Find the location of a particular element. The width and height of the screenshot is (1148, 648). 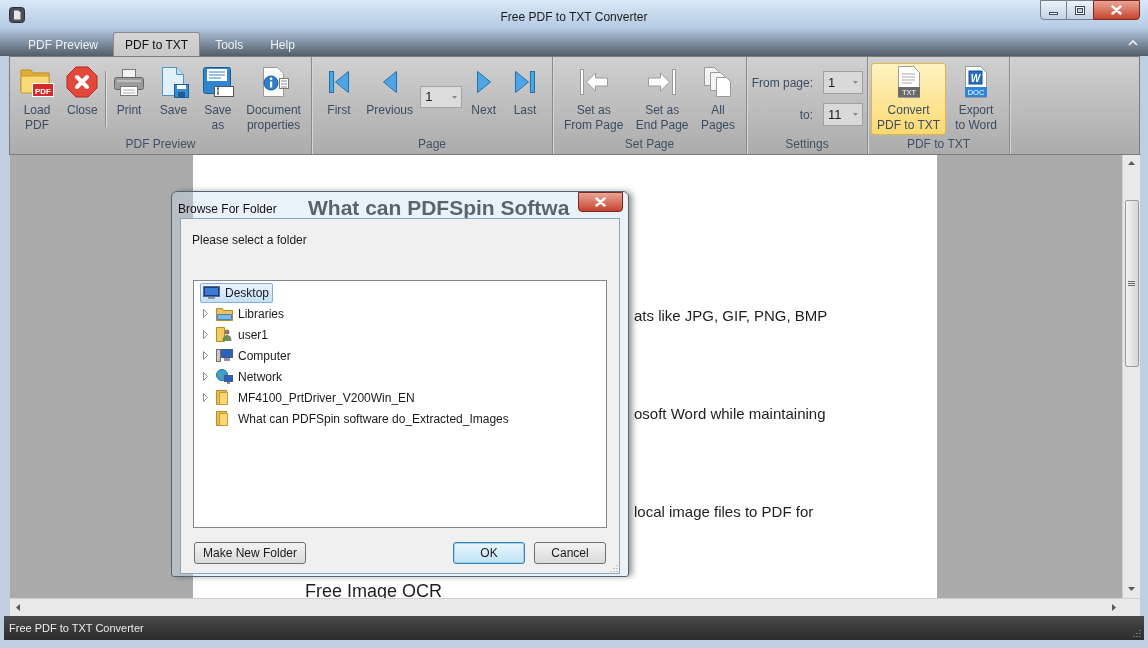

field-label: From page: is located at coordinates (782, 83).